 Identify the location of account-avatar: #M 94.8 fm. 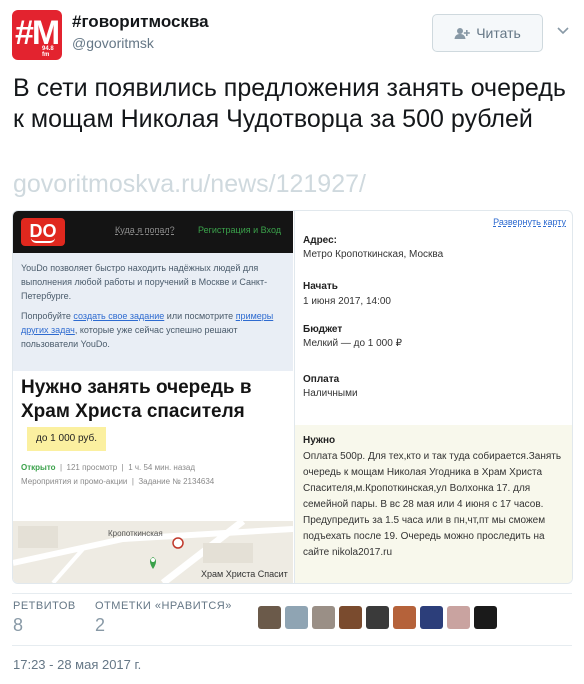
(37, 35).